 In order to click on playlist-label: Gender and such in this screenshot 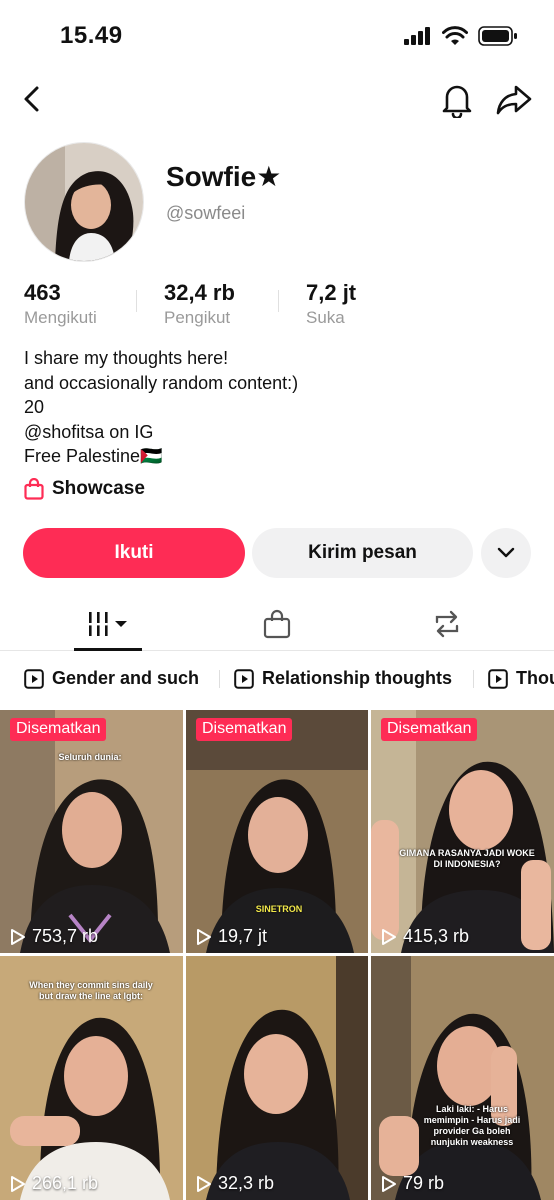, I will do `click(126, 678)`.